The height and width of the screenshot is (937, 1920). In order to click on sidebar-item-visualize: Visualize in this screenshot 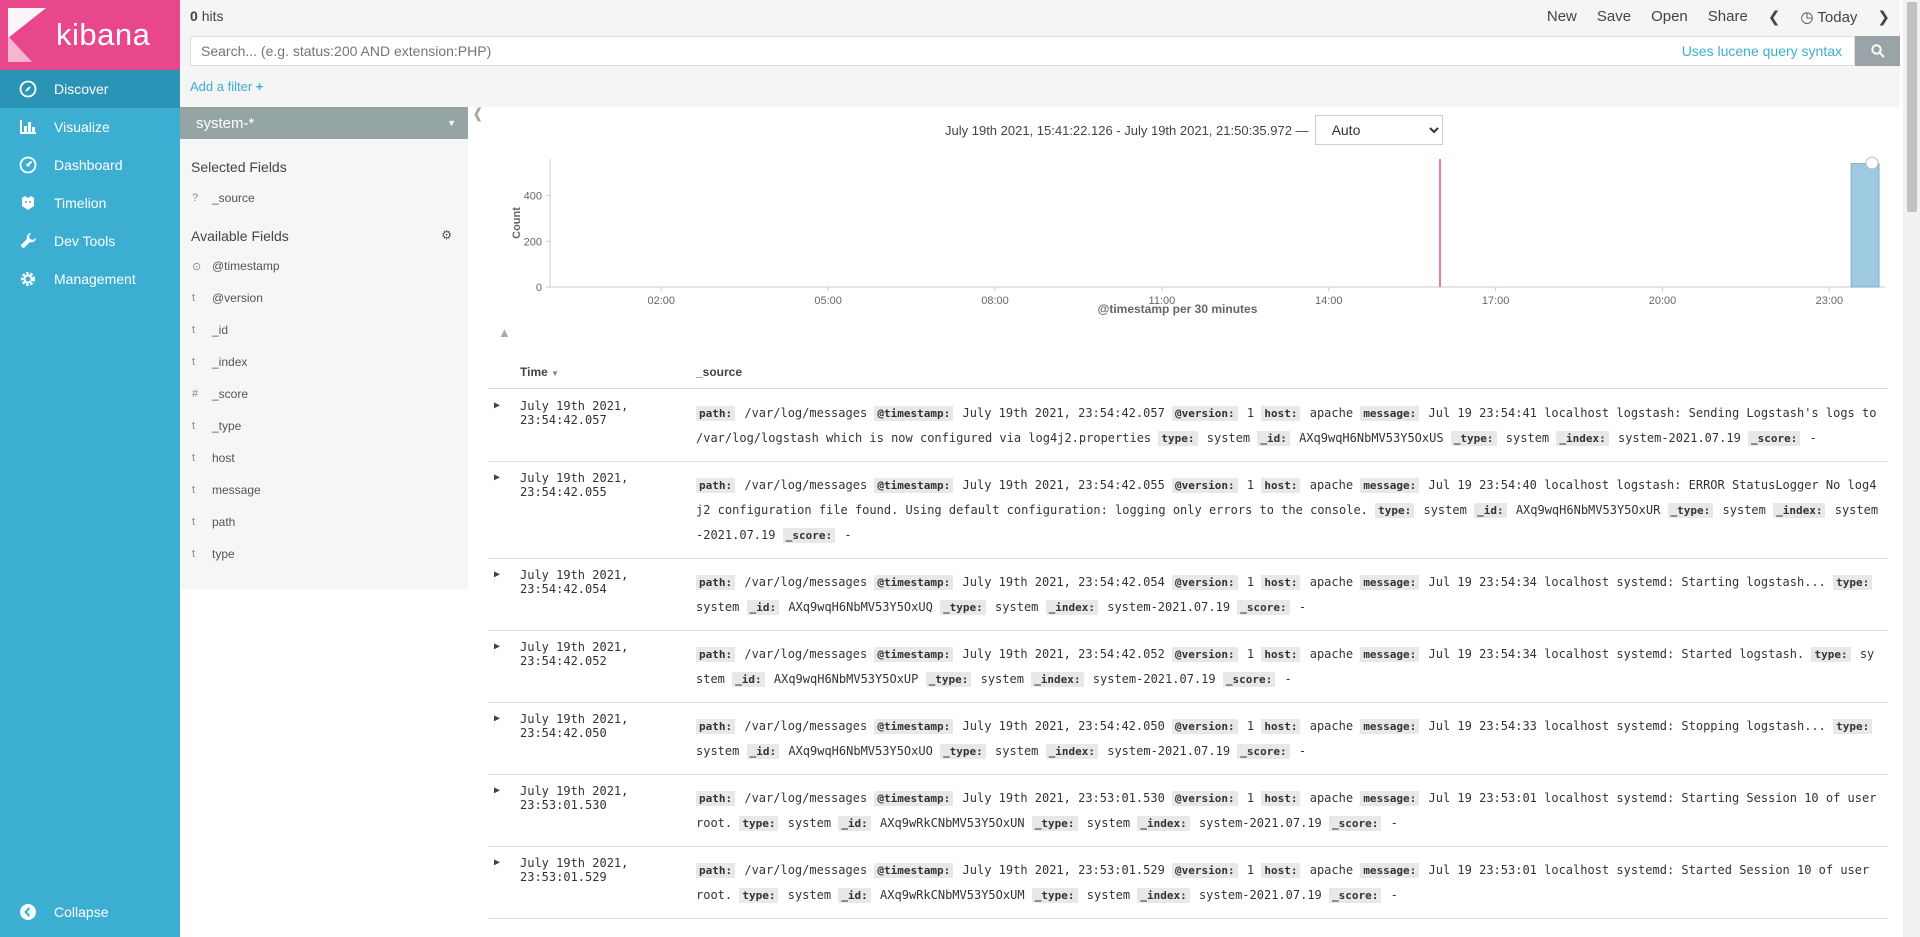, I will do `click(90, 127)`.